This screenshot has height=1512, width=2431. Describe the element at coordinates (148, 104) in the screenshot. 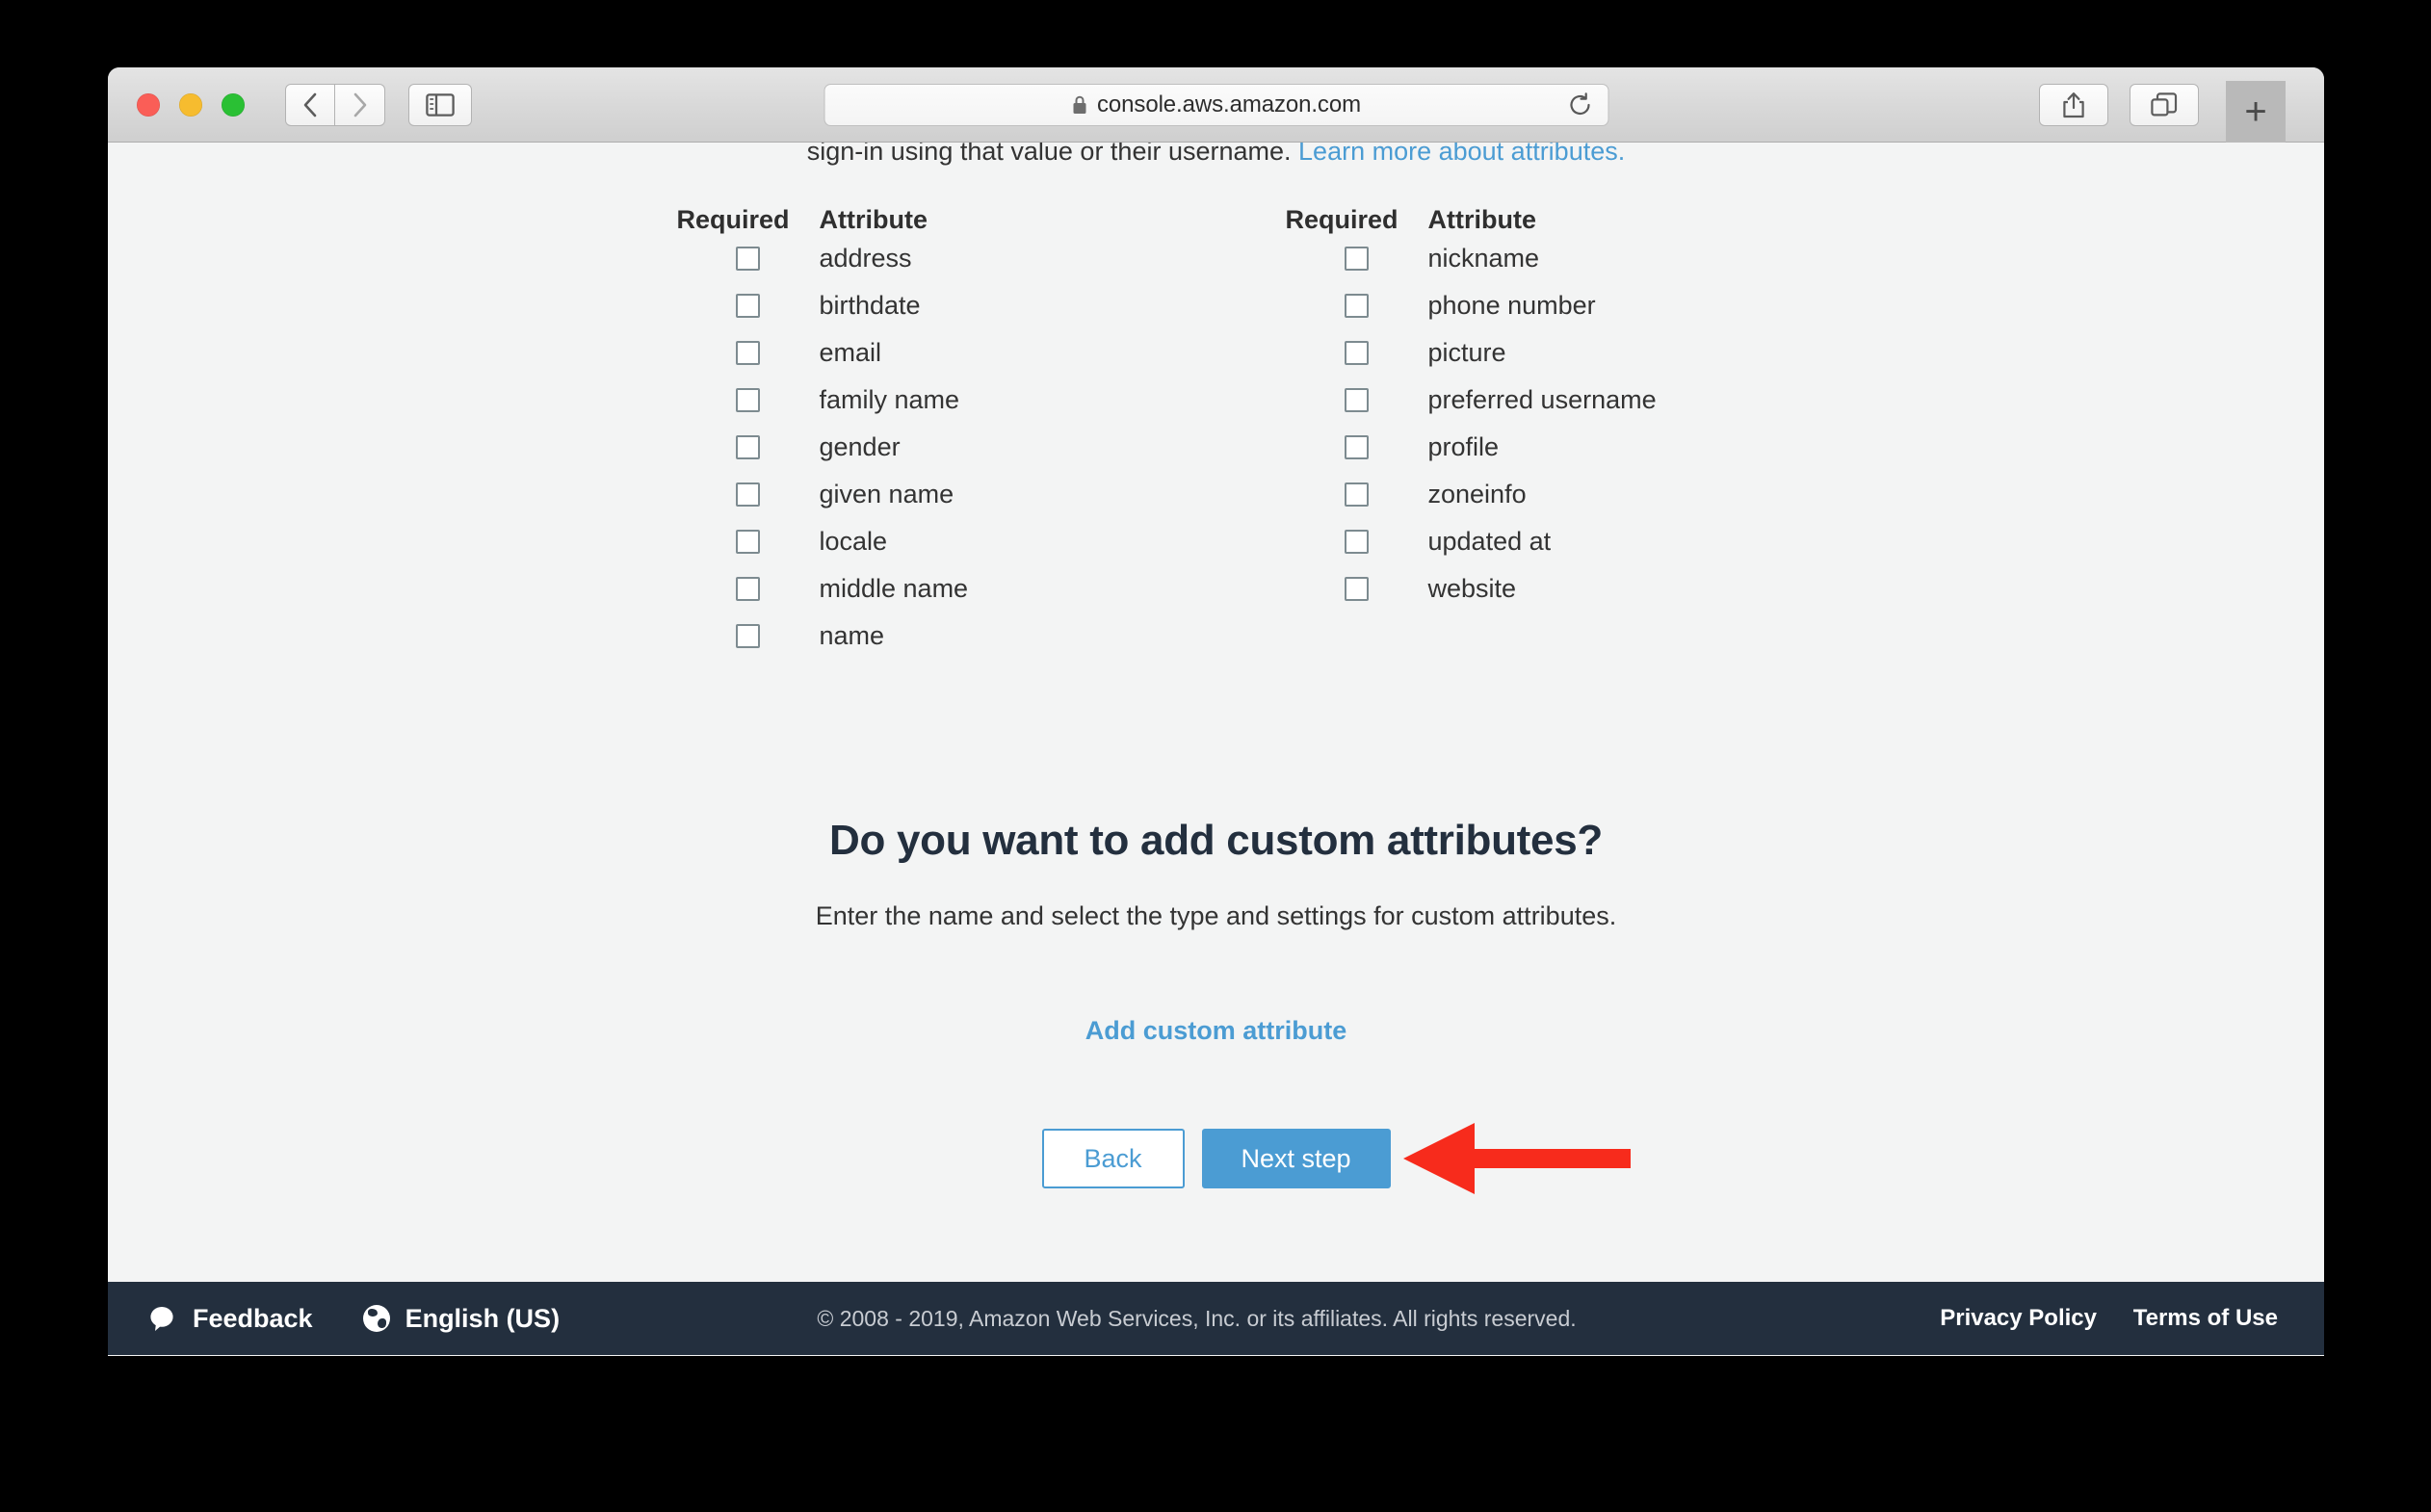

I see `close-window-button` at that location.